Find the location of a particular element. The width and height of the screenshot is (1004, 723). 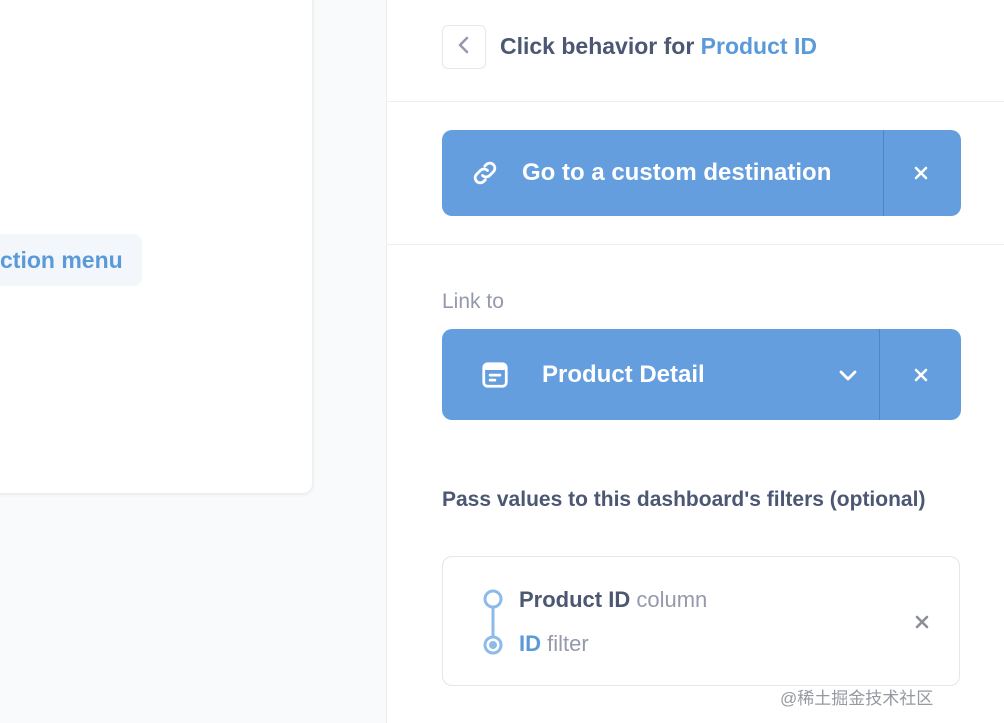

destination-section: Go to a custom destination is located at coordinates (695, 173).